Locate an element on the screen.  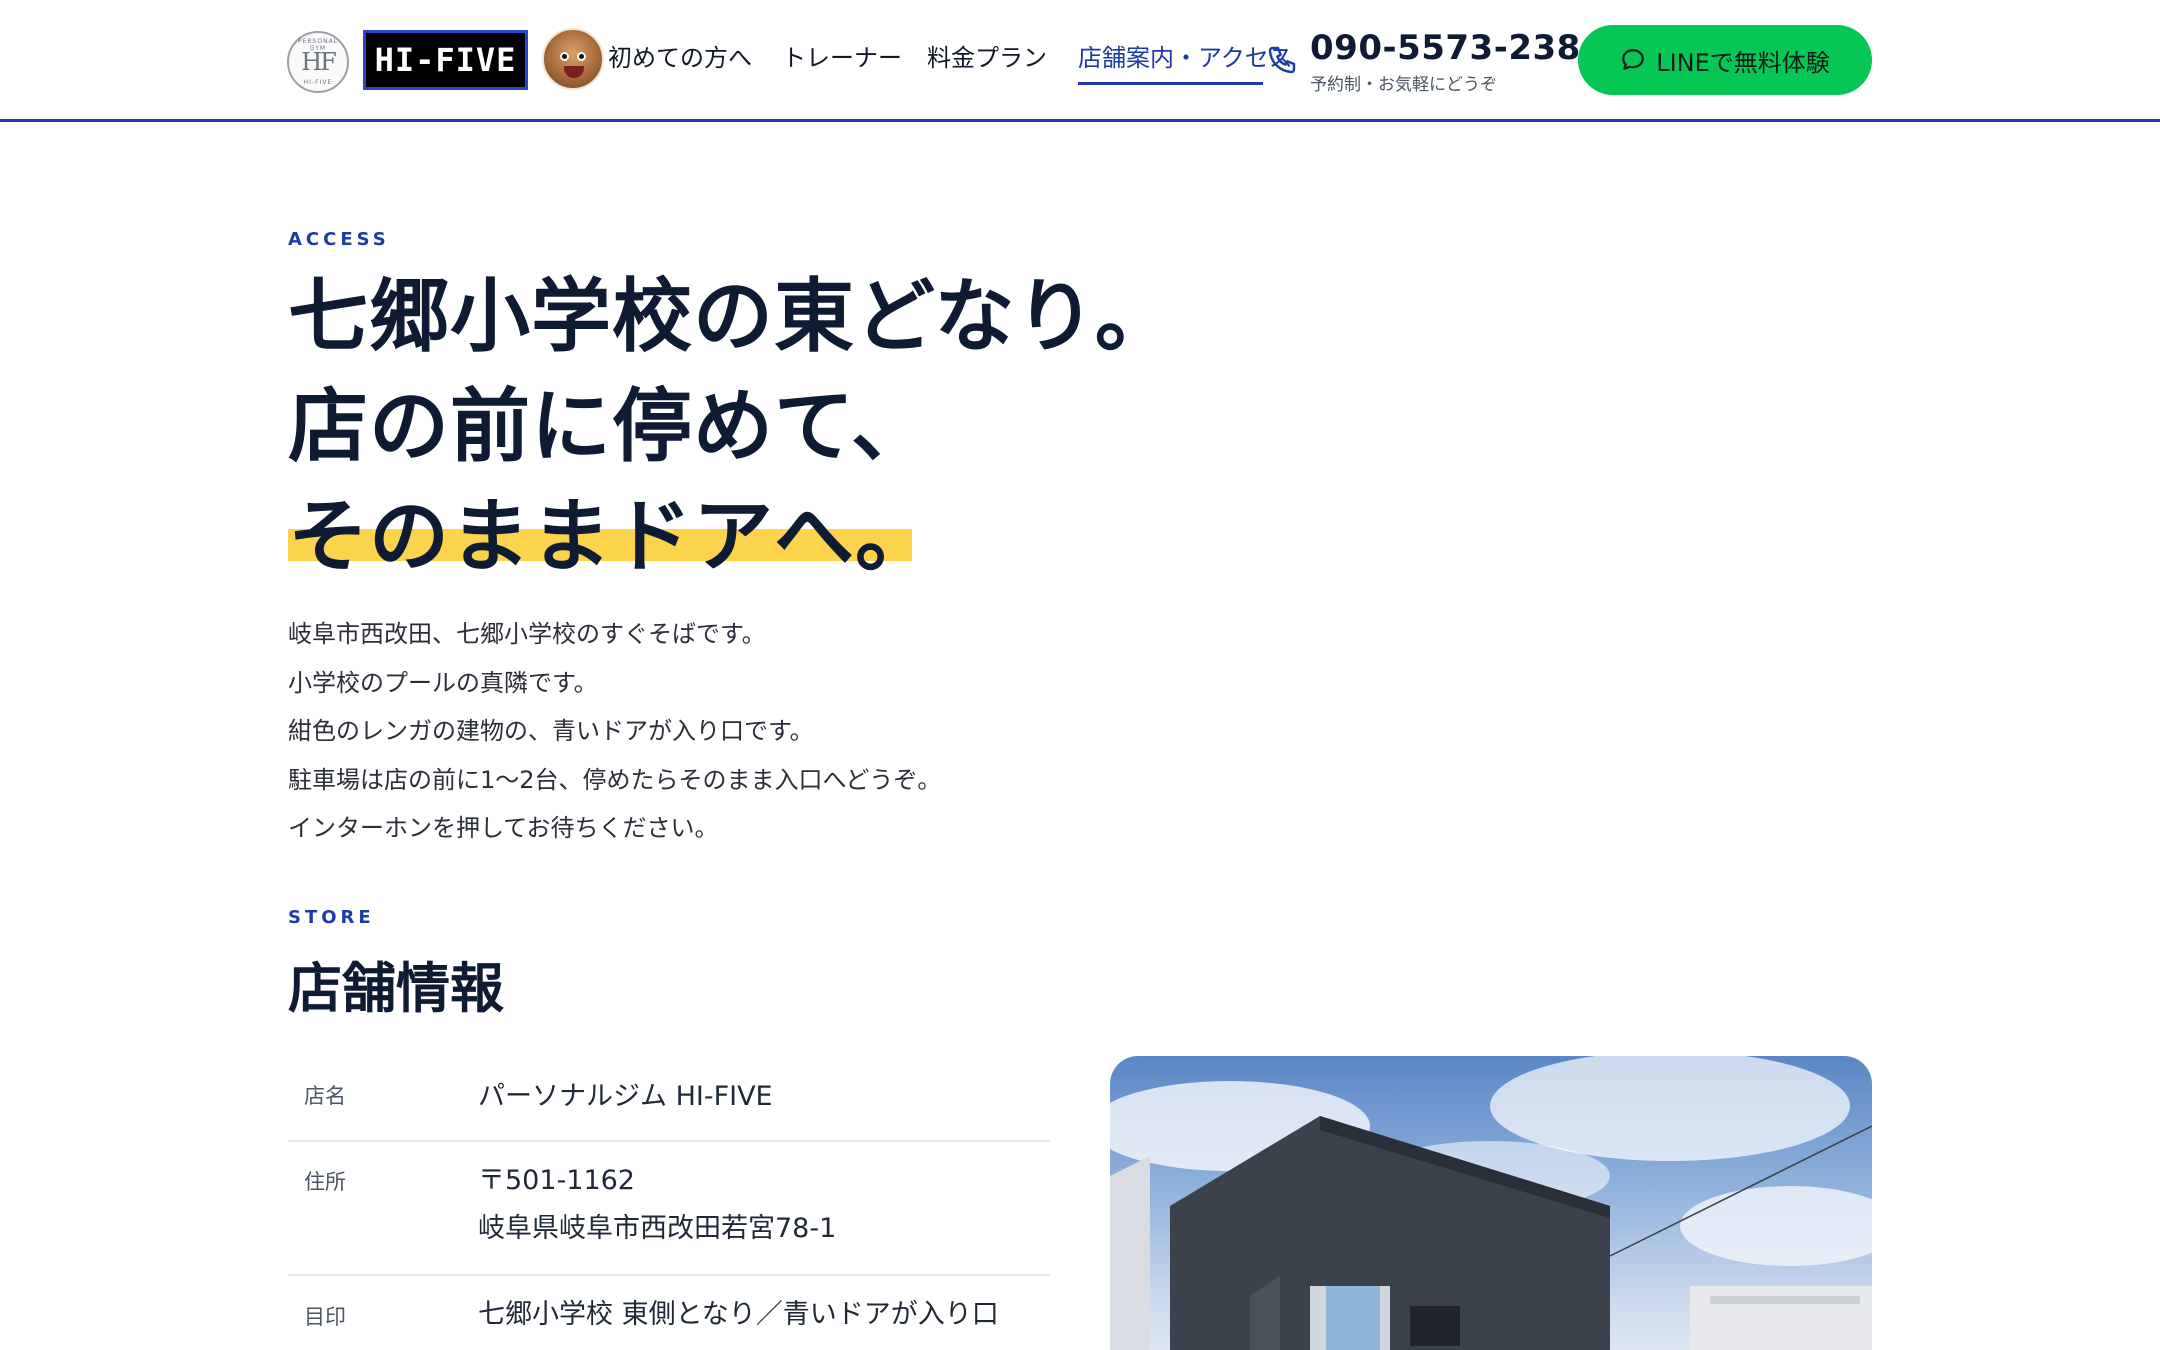
phone-note: 予約制・お気軽にどうぞ is located at coordinates (1403, 85).